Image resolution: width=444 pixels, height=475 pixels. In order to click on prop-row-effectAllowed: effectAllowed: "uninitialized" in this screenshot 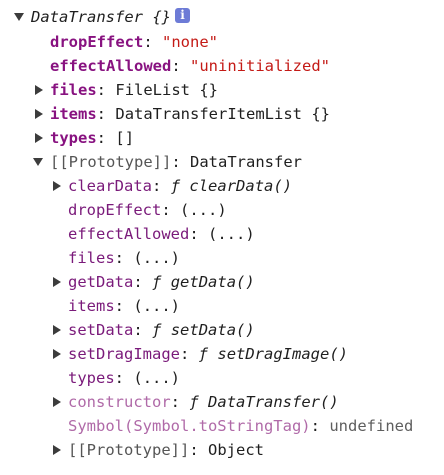, I will do `click(190, 66)`.